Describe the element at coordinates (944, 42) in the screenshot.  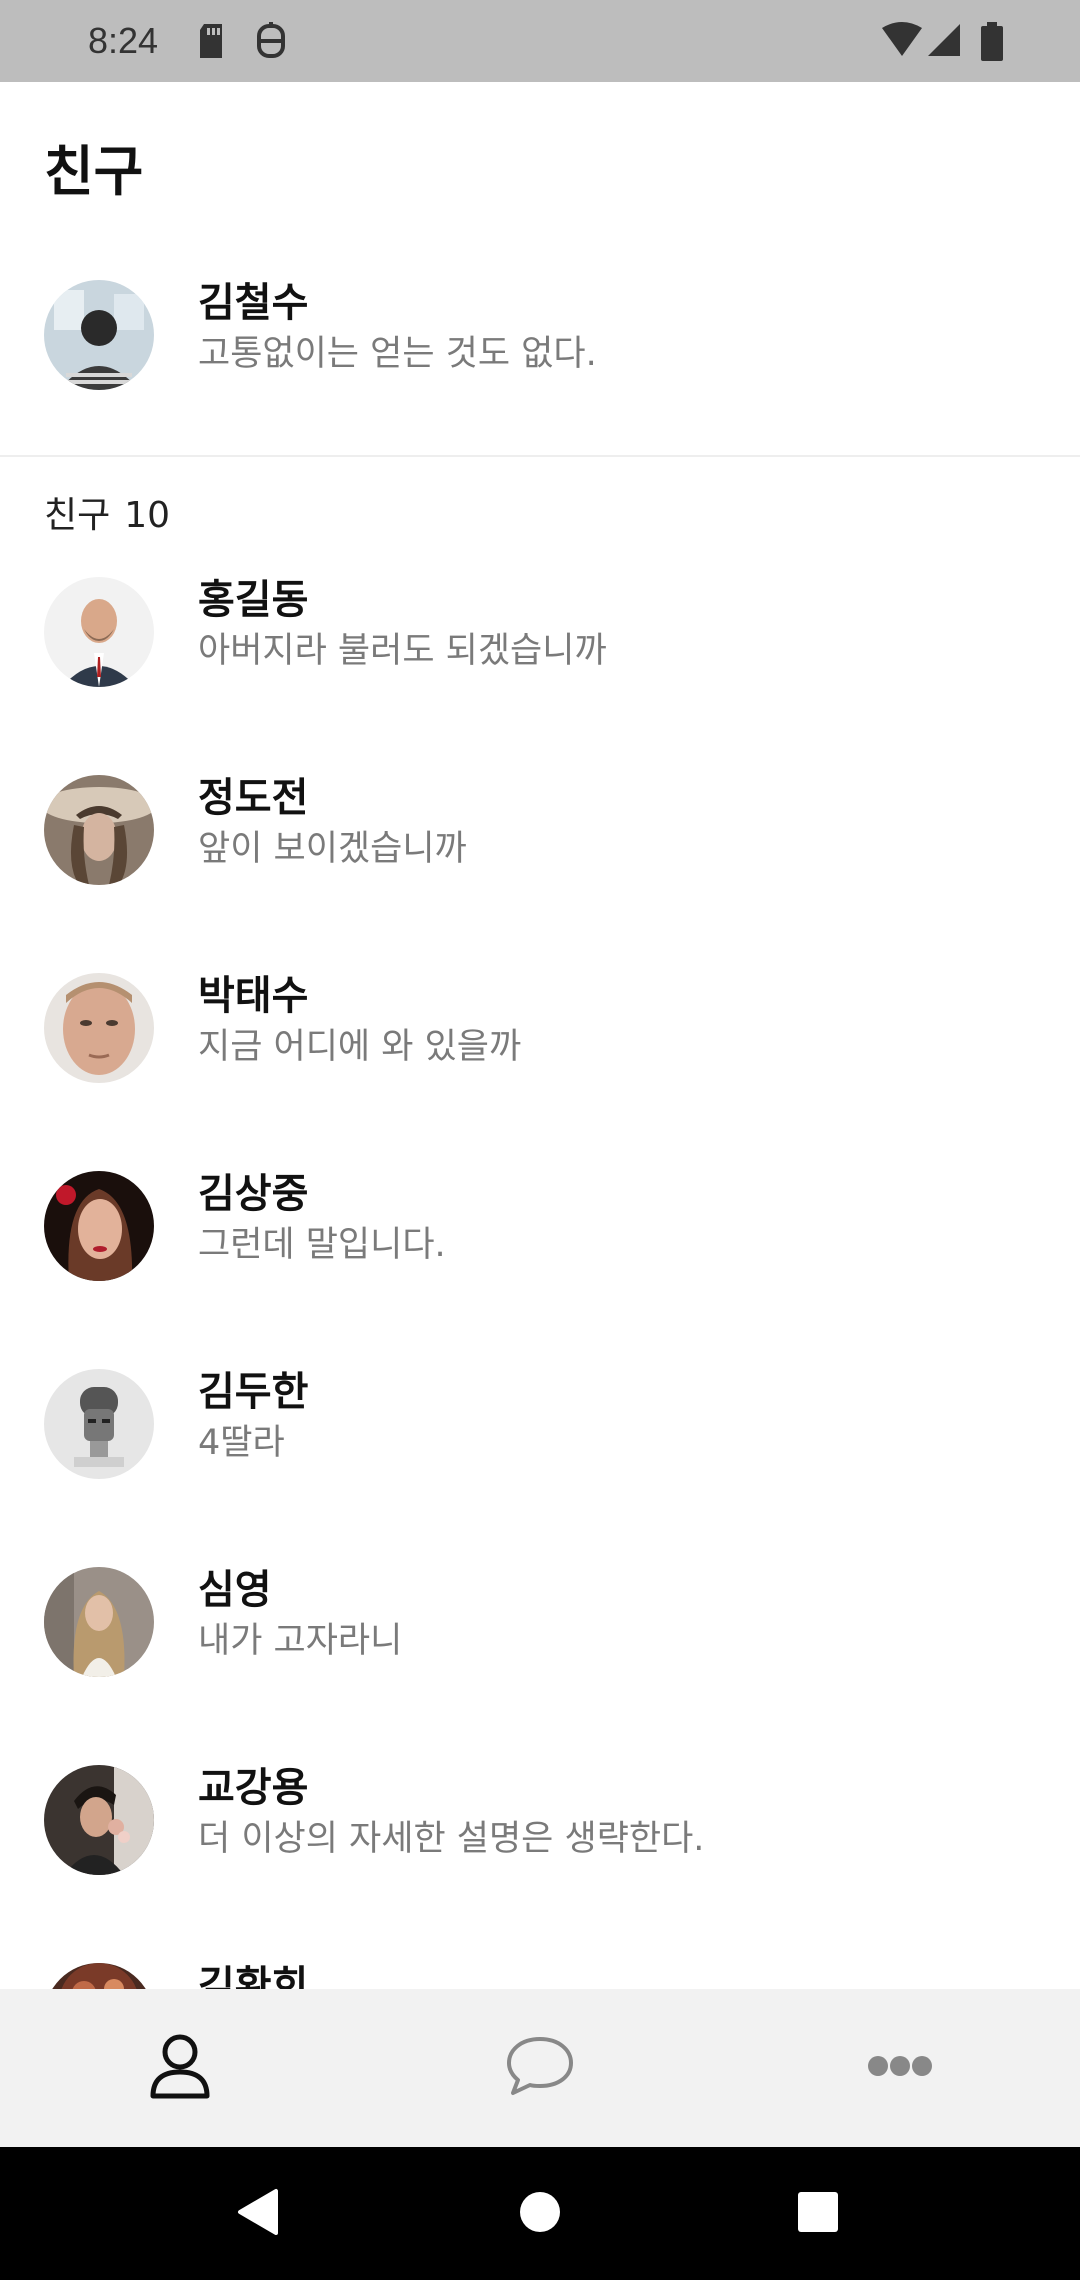
I see `signal-icon` at that location.